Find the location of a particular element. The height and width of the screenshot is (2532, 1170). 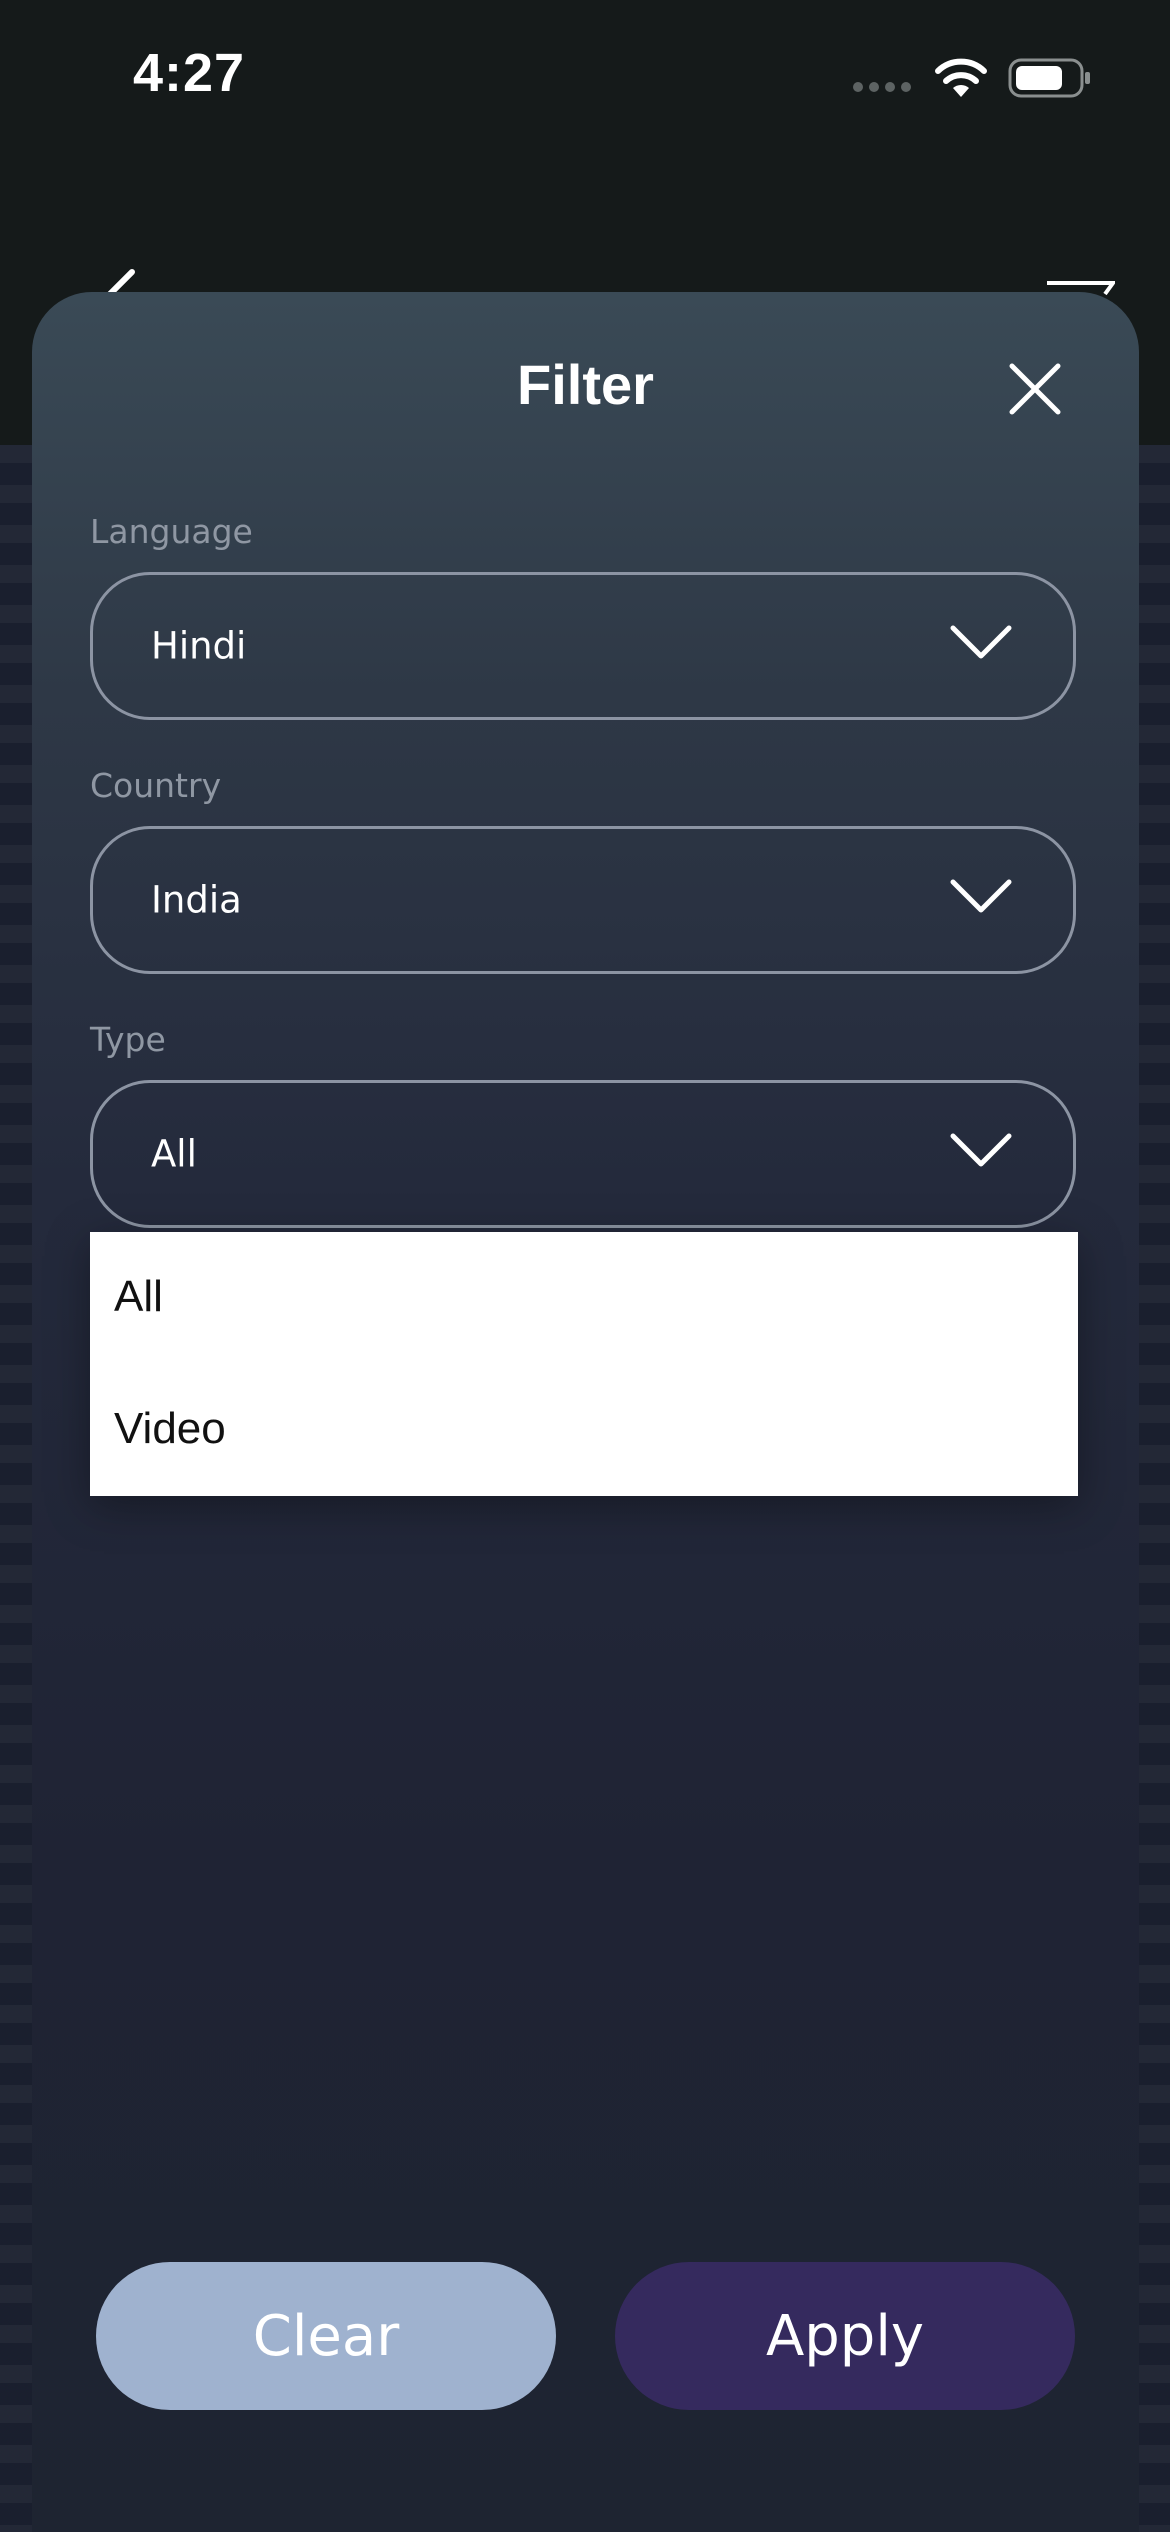

dropdown-option-all: All is located at coordinates (138, 1297).